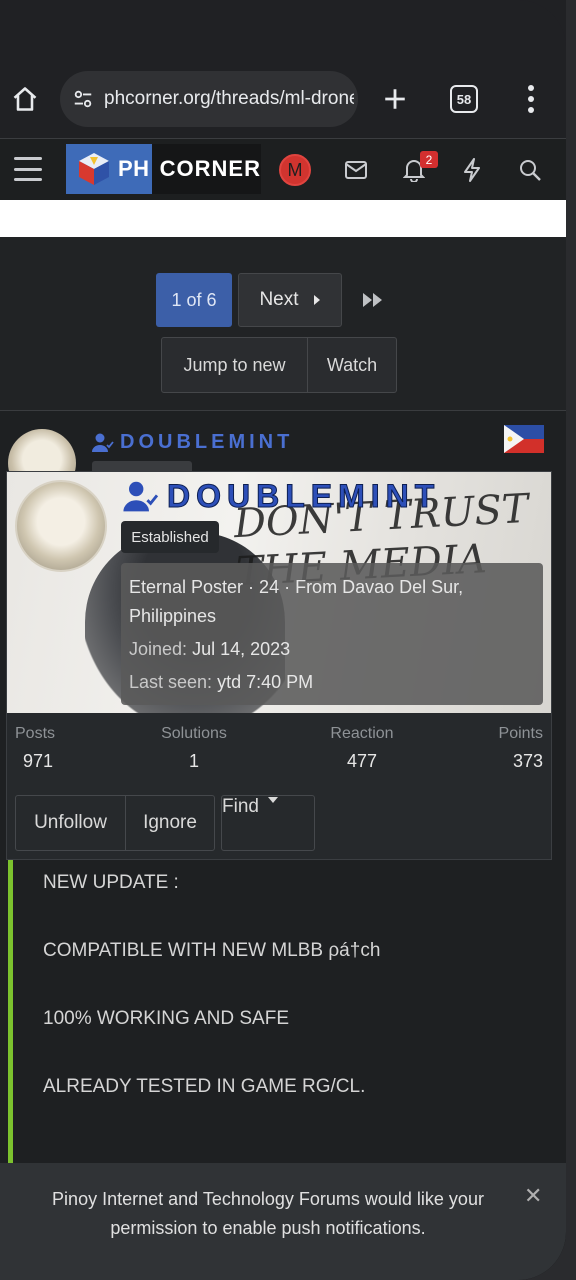 The height and width of the screenshot is (1280, 576). What do you see at coordinates (316, 300) in the screenshot?
I see `caret-right-icon` at bounding box center [316, 300].